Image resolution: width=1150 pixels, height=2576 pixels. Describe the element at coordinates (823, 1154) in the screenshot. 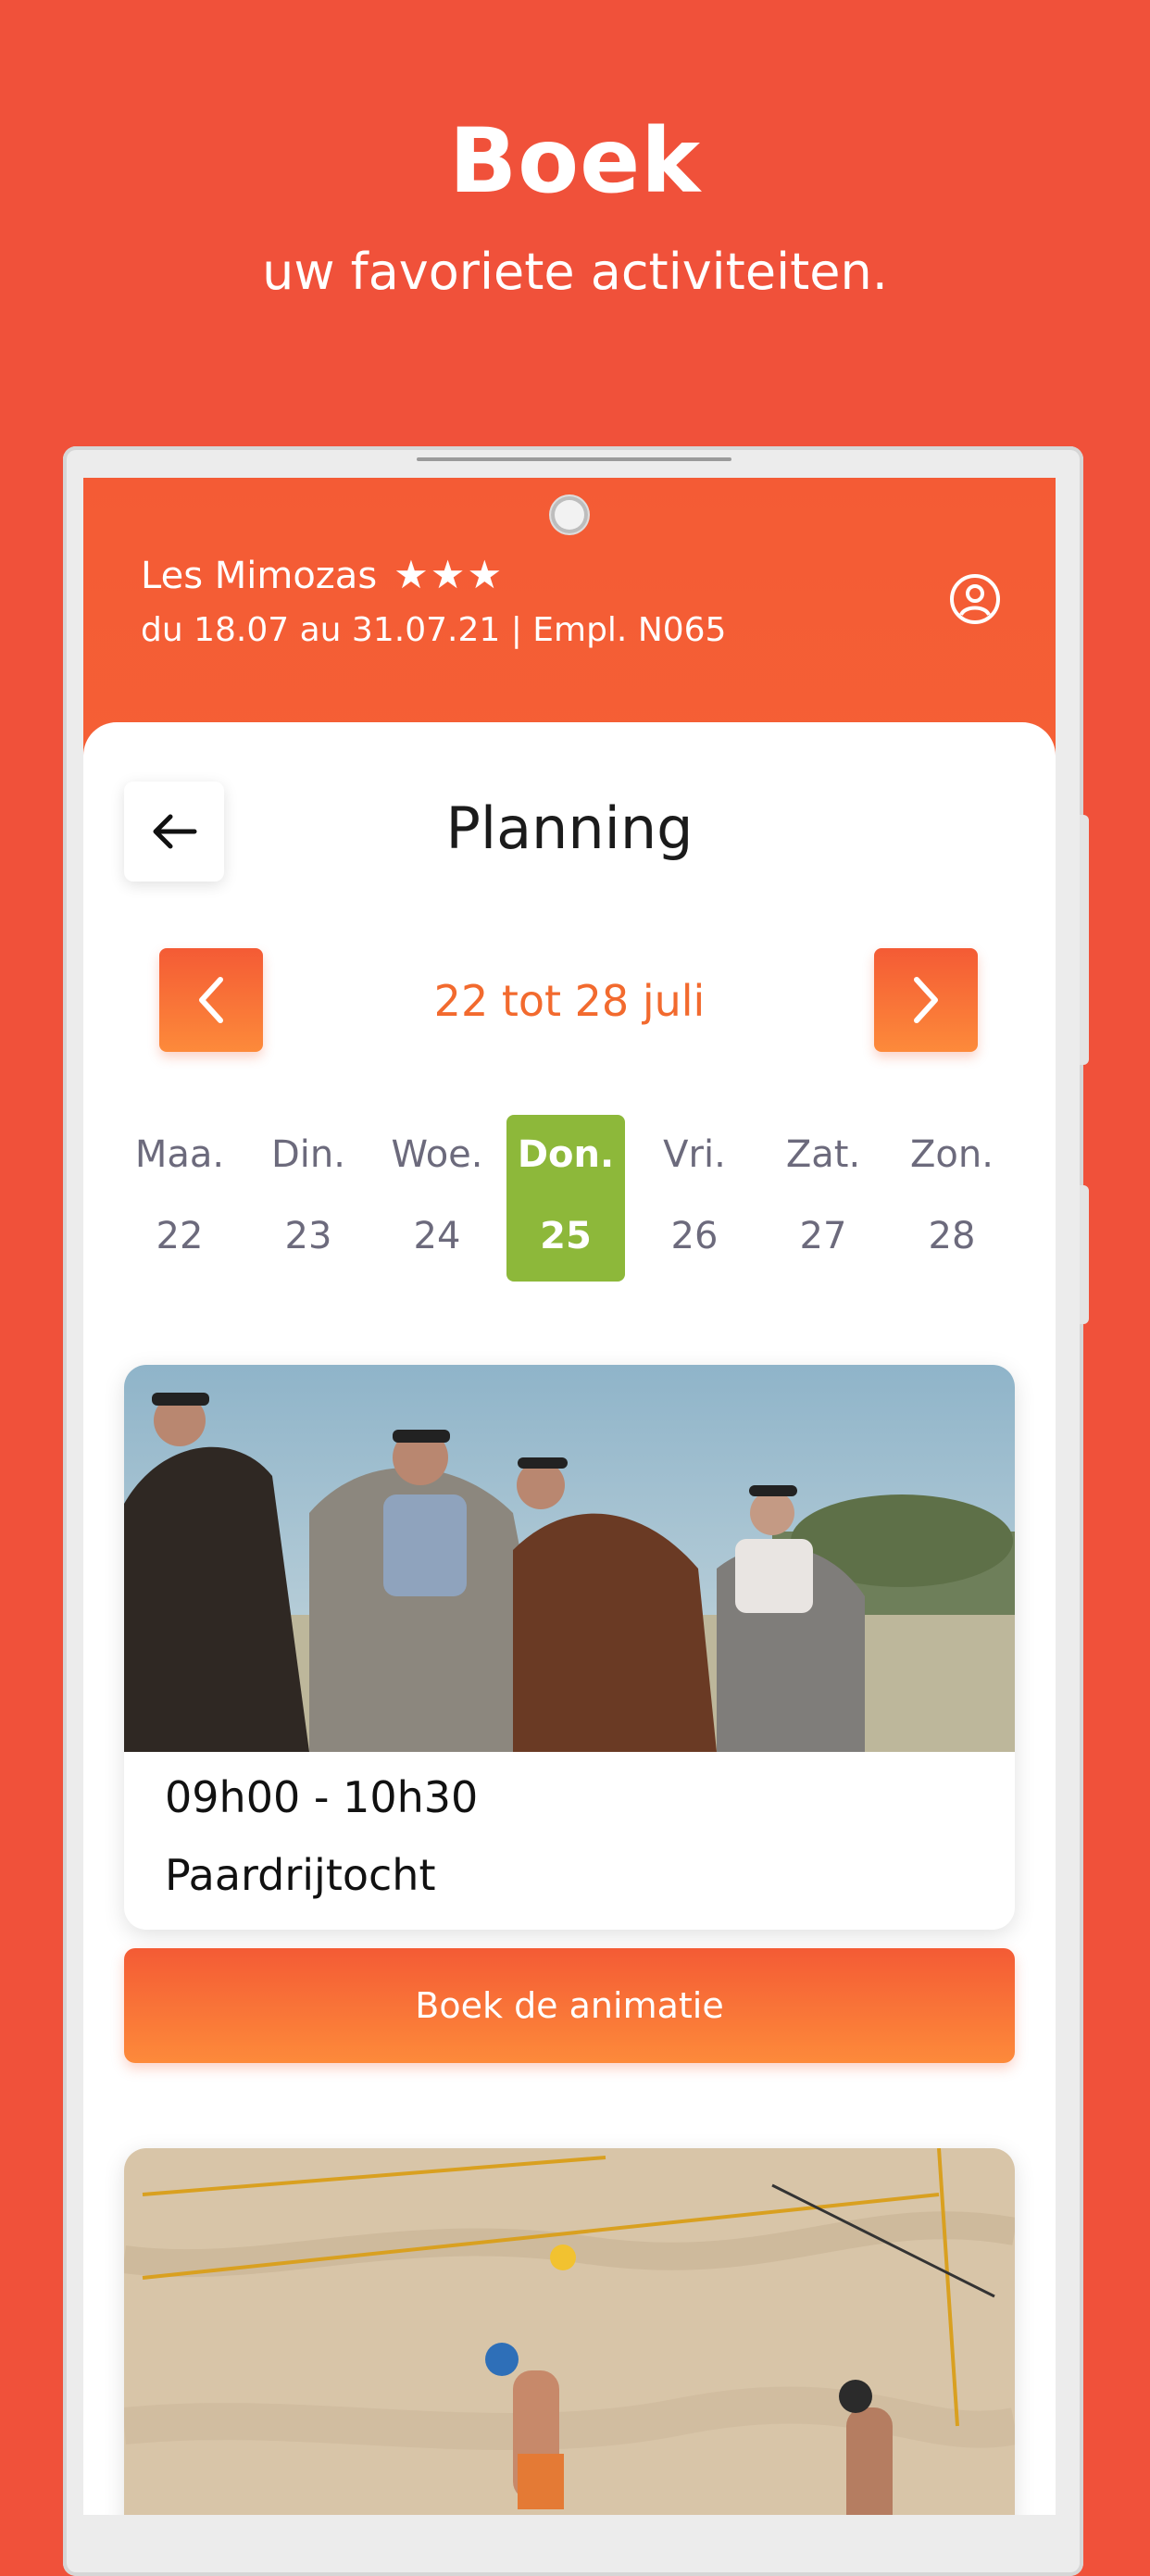

I see `day-name: Zat.` at that location.